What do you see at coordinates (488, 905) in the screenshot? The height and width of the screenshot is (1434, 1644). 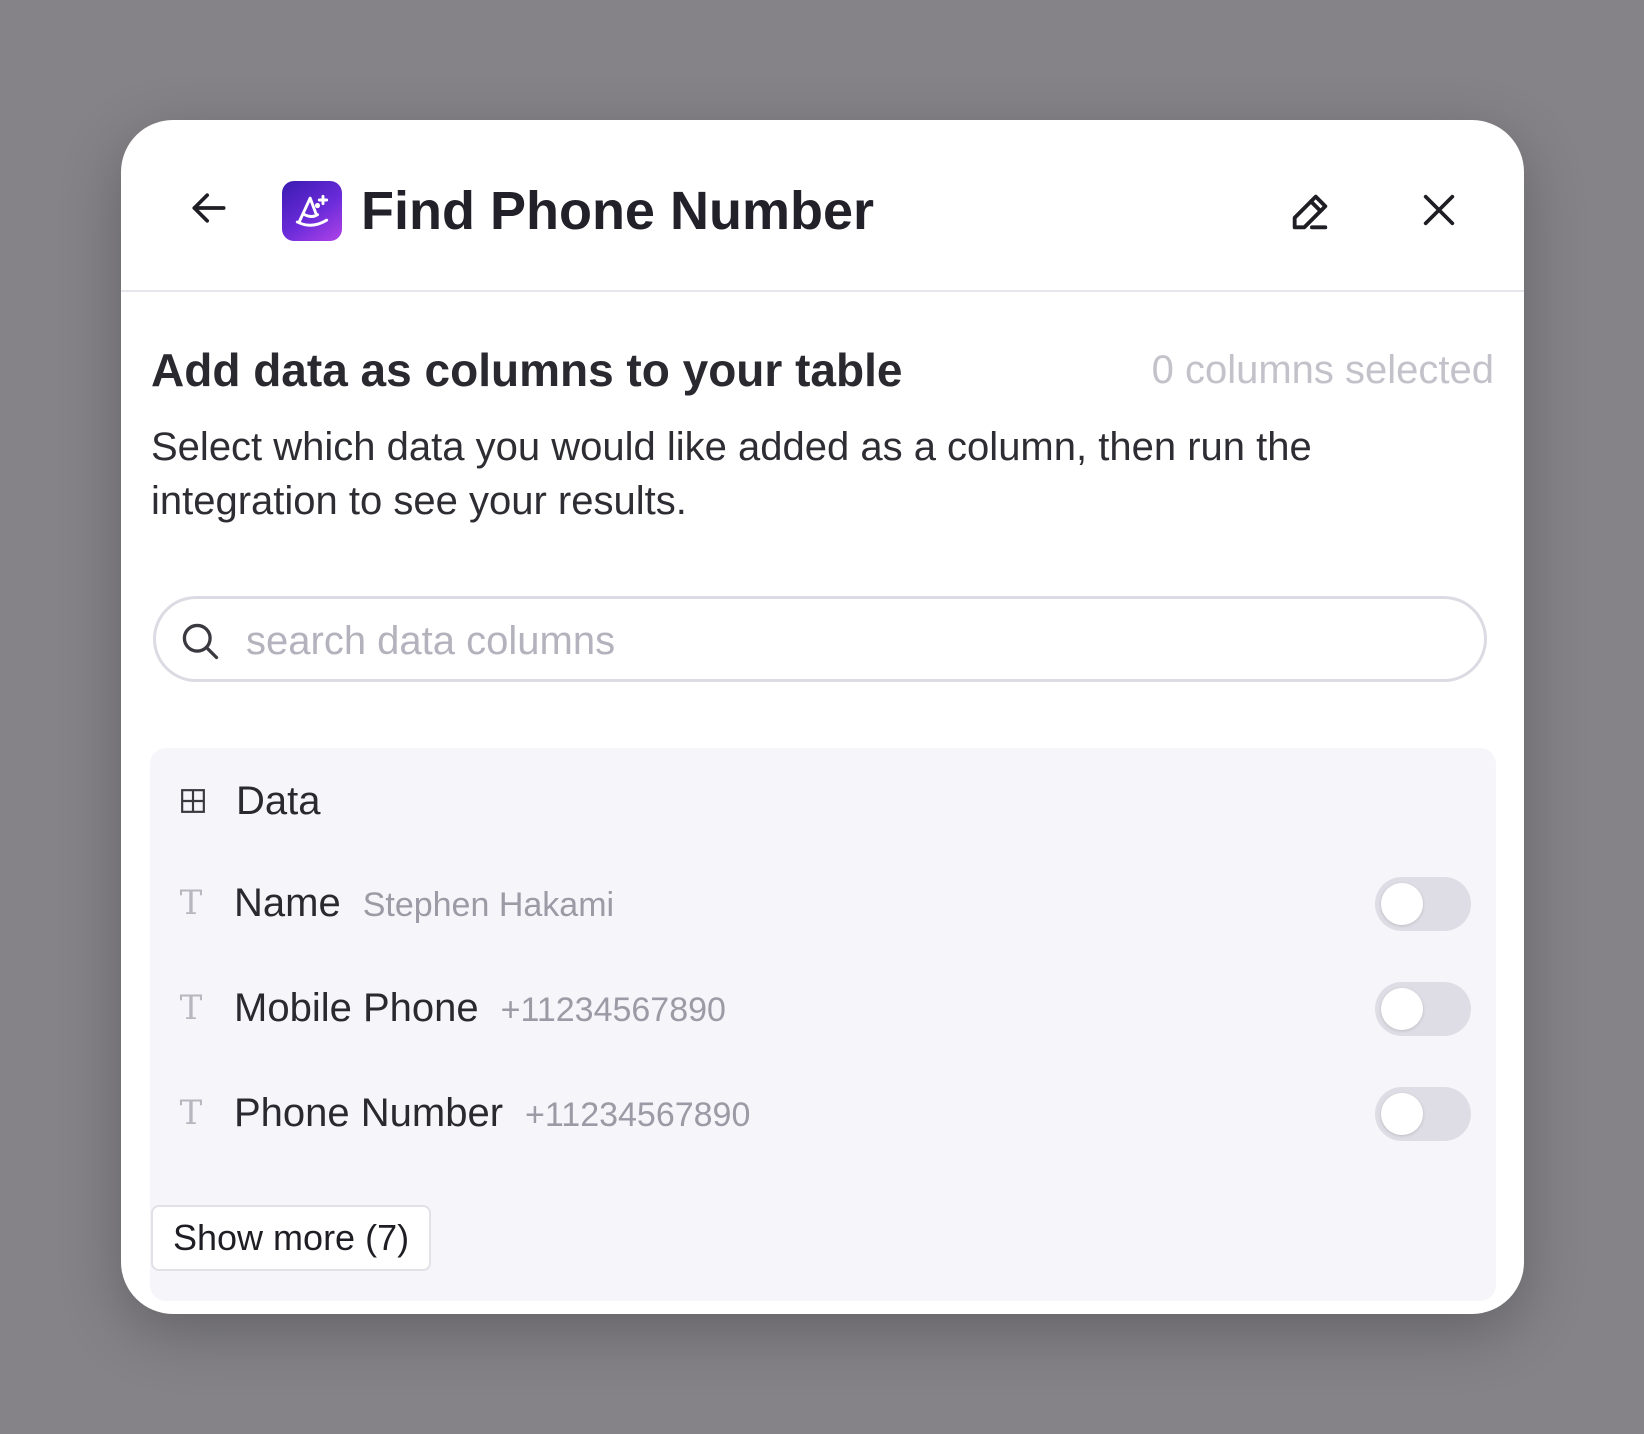 I see `row-value: Stephen Hakami` at bounding box center [488, 905].